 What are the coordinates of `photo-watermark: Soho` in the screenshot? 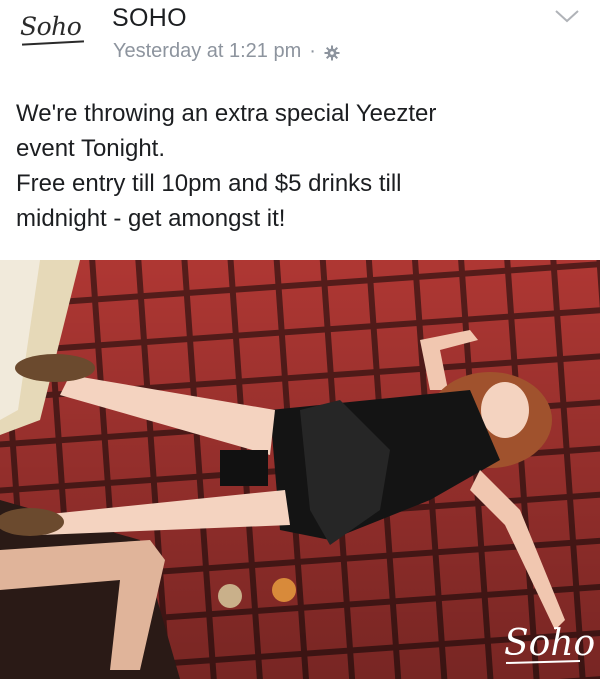 It's located at (548, 645).